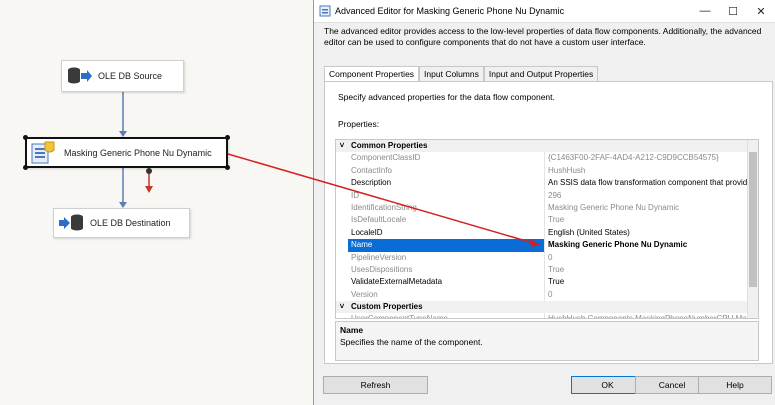 The image size is (775, 405). I want to click on masking-transform-node: Masking Generic Phone Nu Dynamic, so click(126, 152).